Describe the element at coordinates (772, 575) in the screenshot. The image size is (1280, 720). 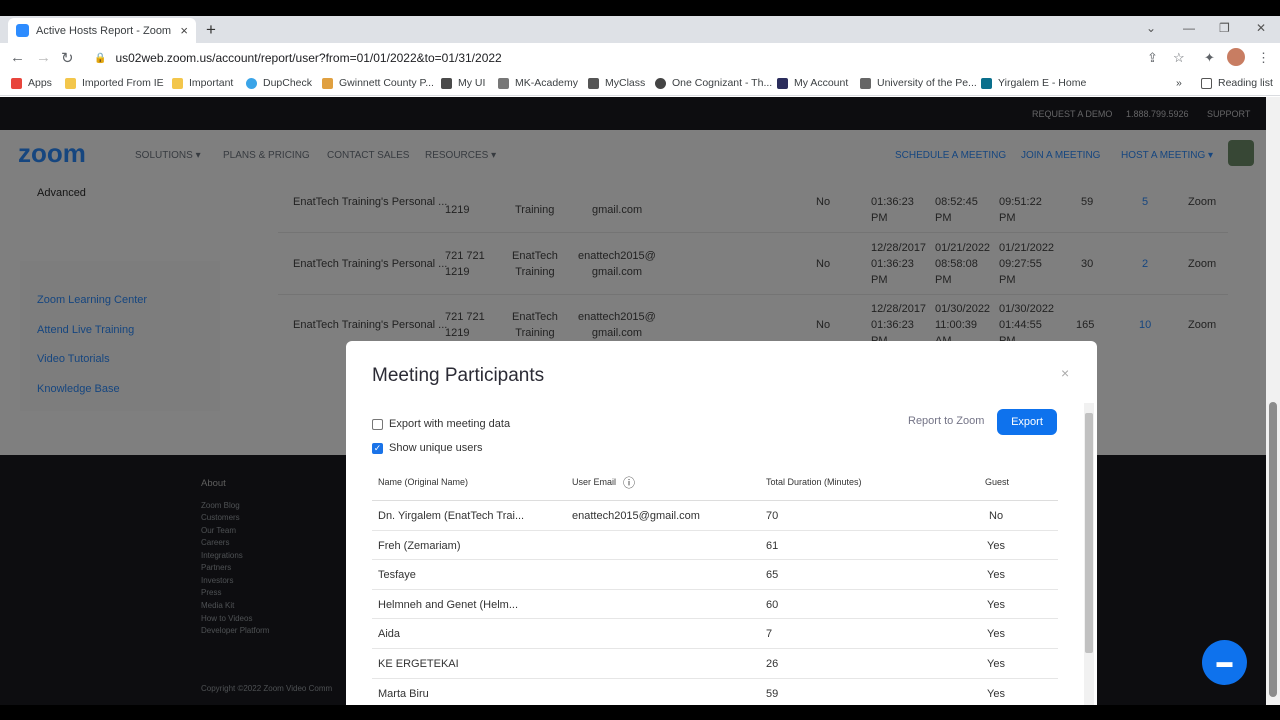
I see `participant-duration: 65` at that location.